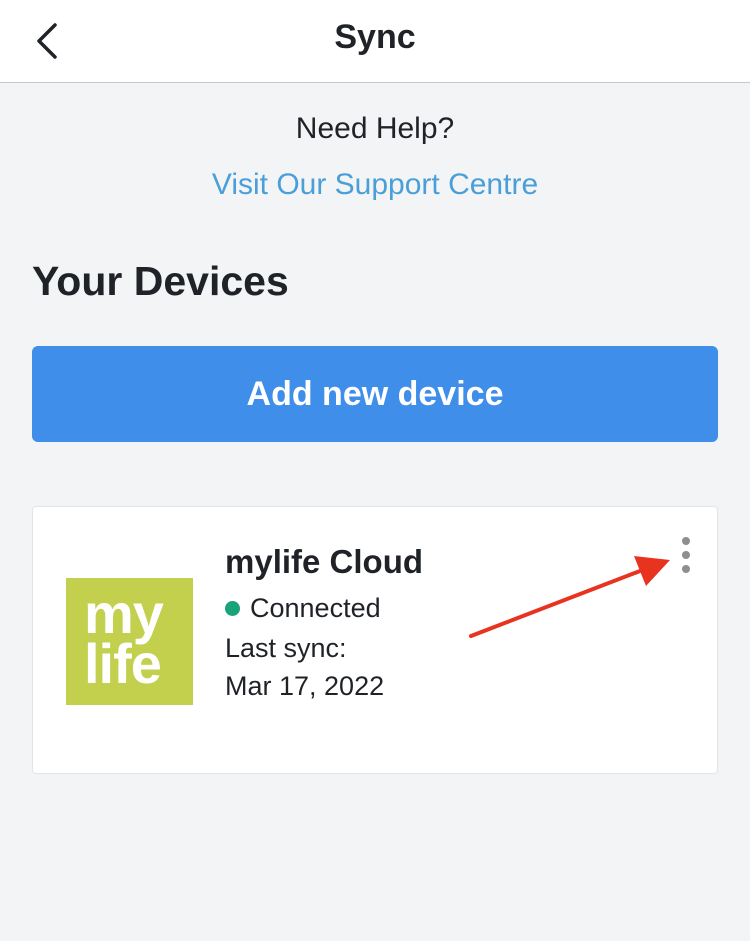  What do you see at coordinates (286, 648) in the screenshot?
I see `last-sync-label: Last sync:` at bounding box center [286, 648].